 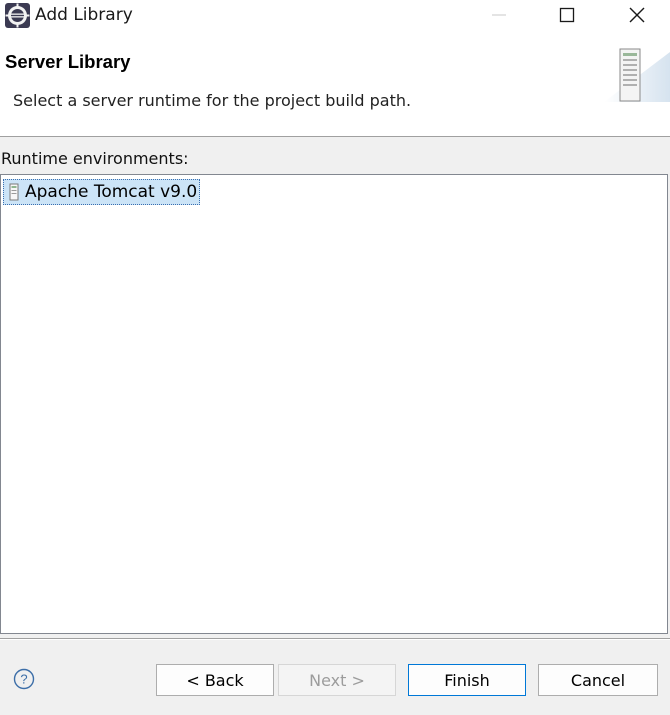 I want to click on close-icon, so click(x=637, y=15).